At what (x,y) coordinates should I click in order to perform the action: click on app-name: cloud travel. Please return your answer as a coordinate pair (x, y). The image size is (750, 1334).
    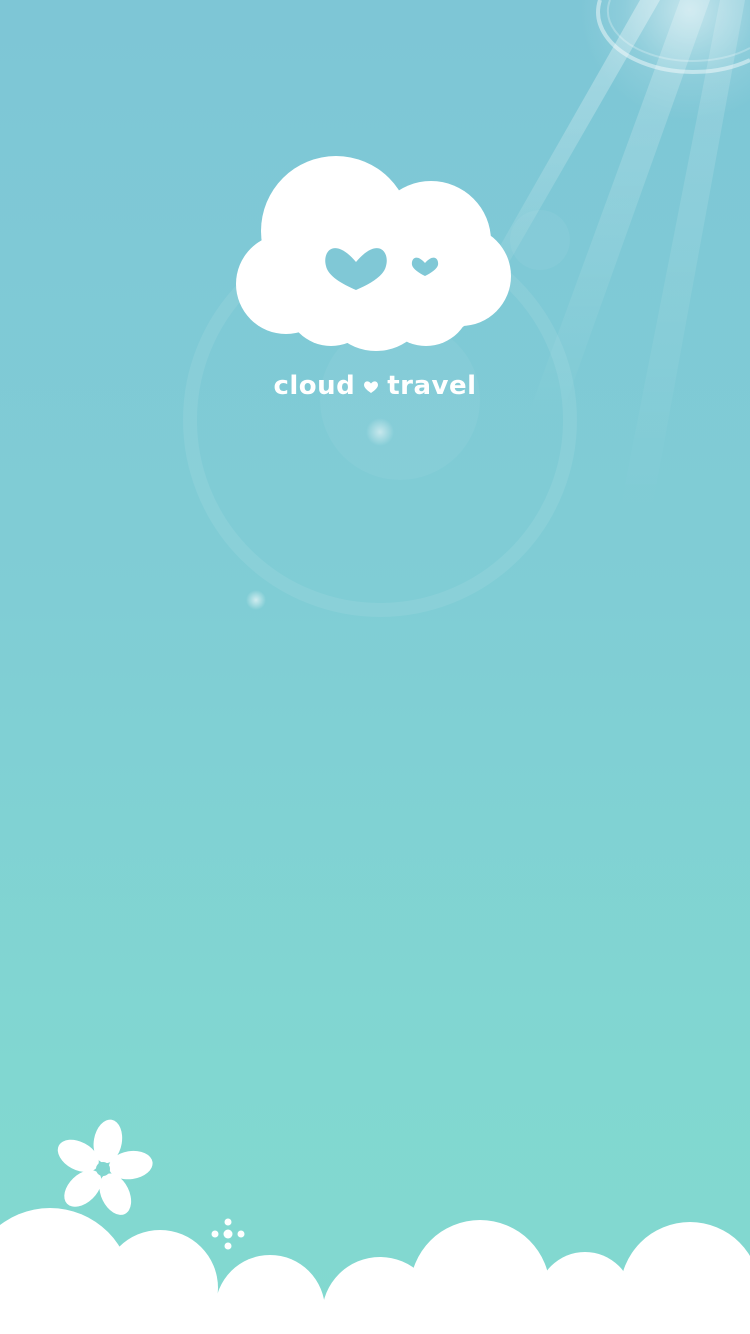
    Looking at the image, I should click on (375, 386).